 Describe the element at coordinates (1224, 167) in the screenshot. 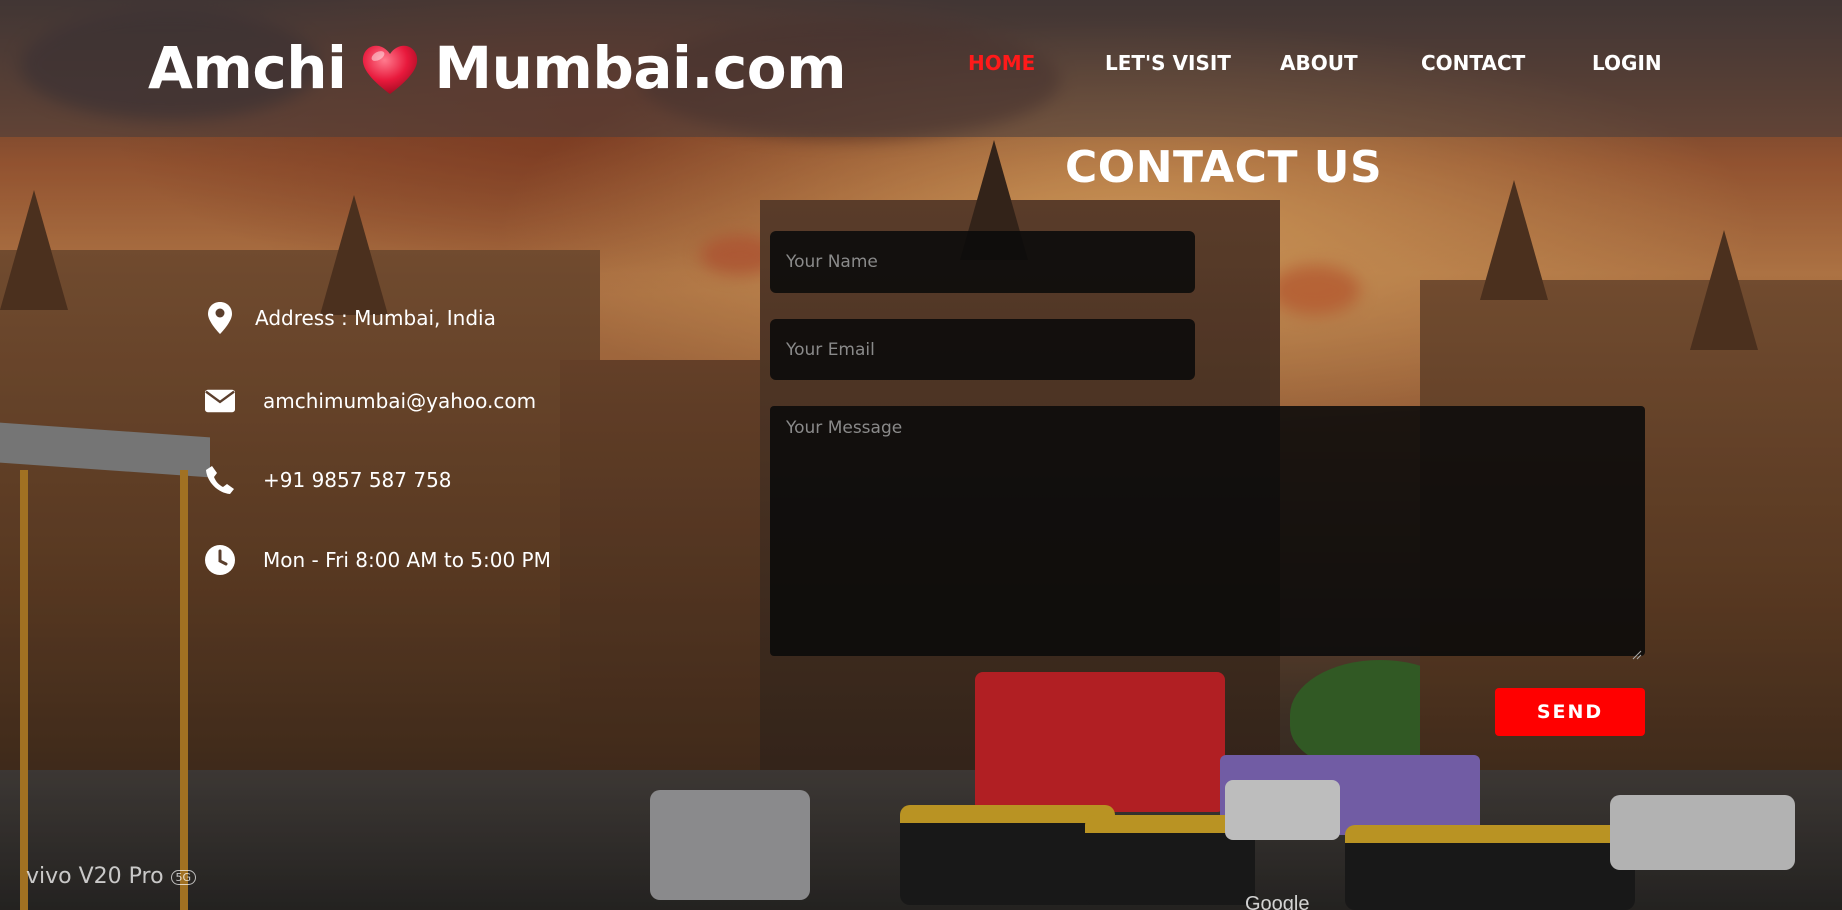

I see `contact-title: CONTACT US` at that location.